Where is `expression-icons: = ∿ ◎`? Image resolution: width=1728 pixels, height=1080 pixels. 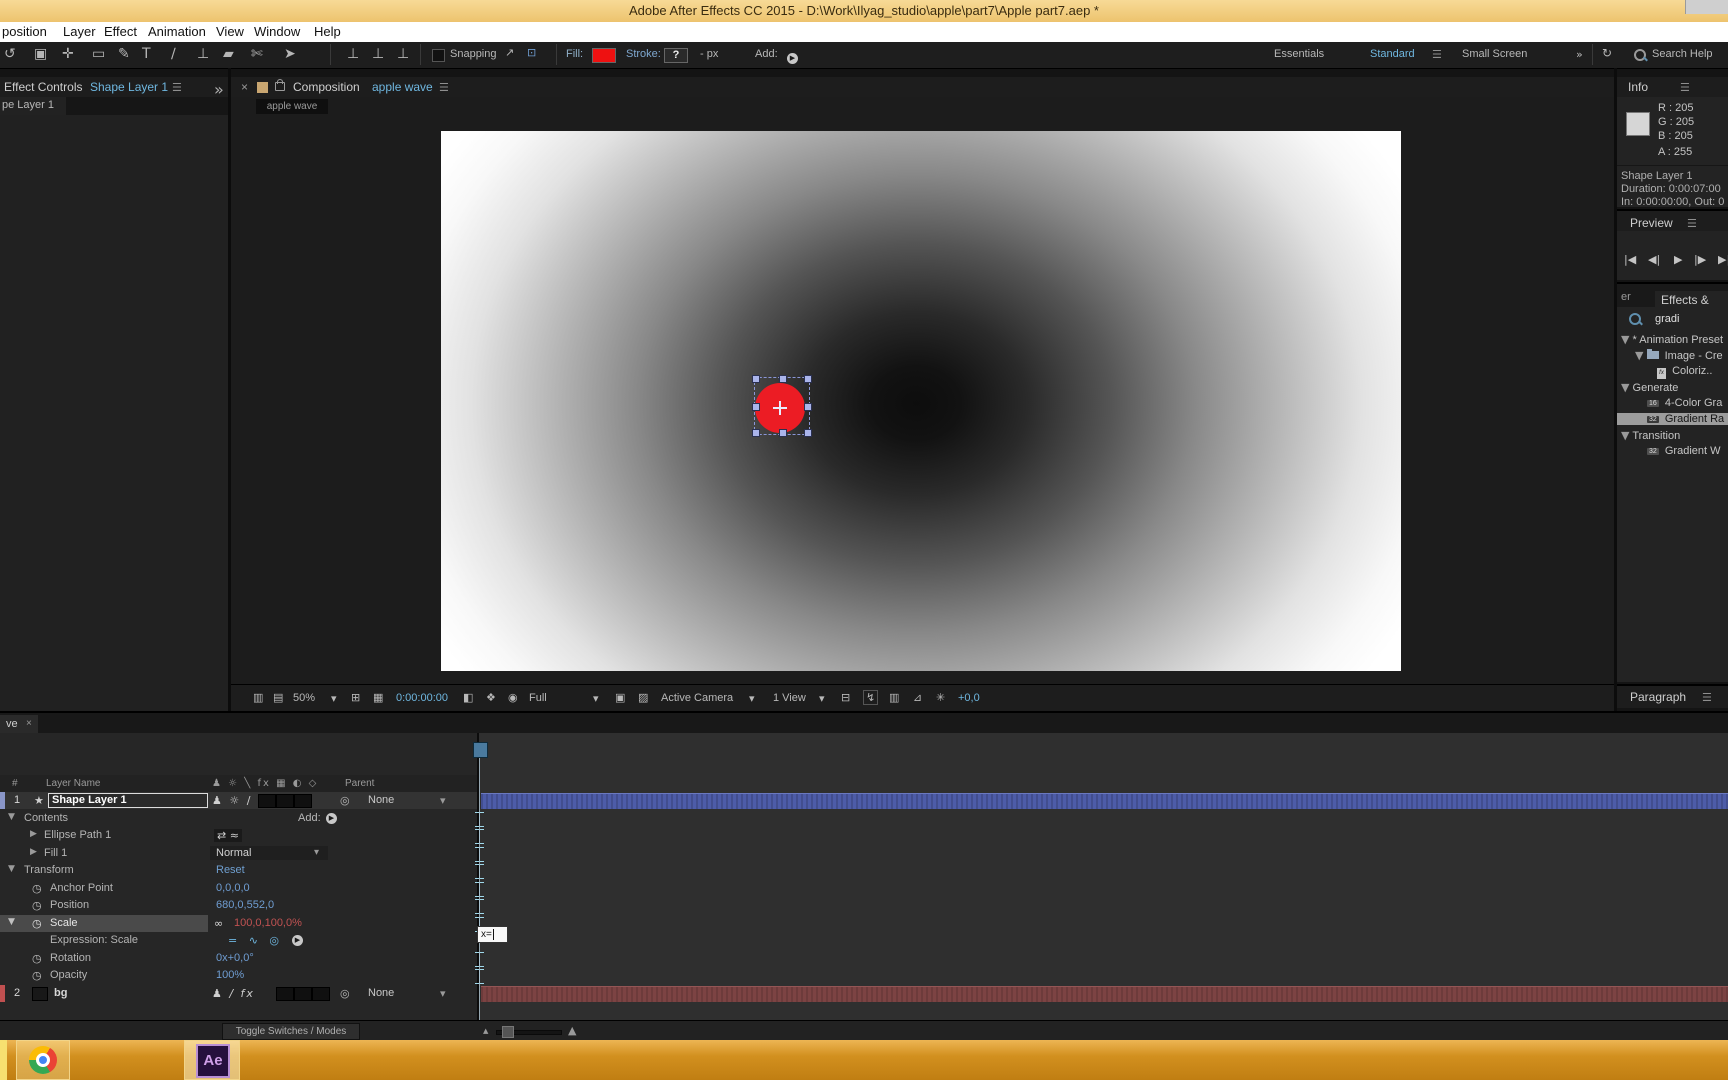
expression-icons: = ∿ ◎ is located at coordinates (255, 940).